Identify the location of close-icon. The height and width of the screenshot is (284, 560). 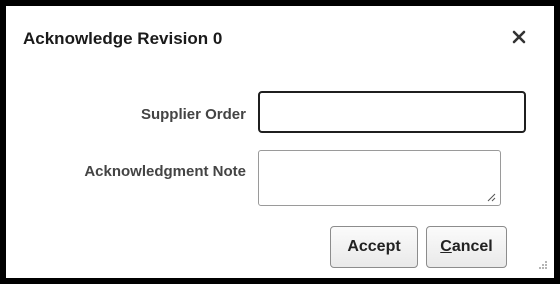
(519, 37).